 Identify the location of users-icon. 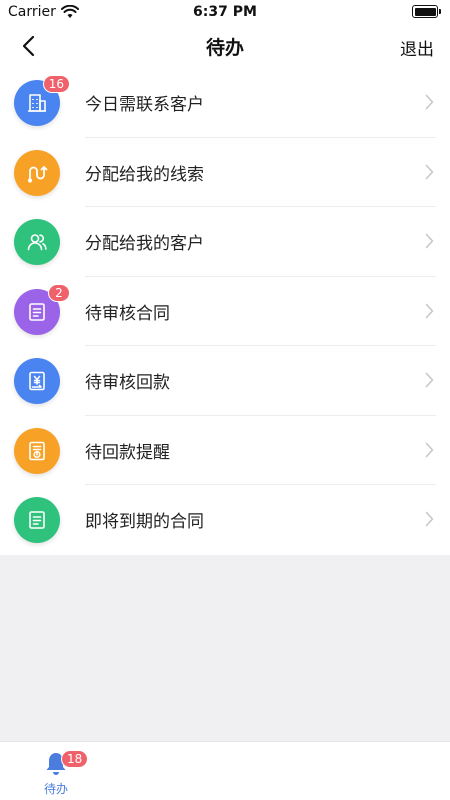
(37, 242).